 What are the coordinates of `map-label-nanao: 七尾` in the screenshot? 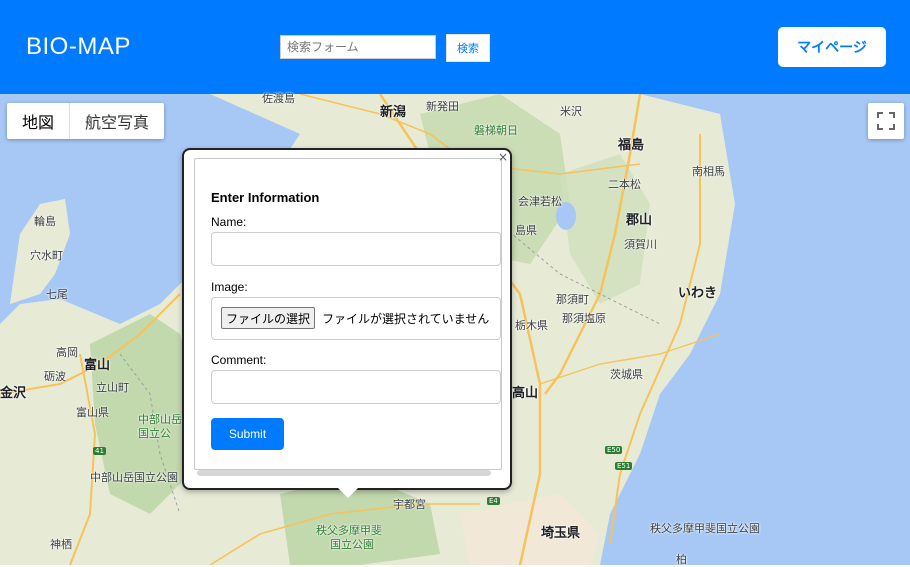 It's located at (57, 294).